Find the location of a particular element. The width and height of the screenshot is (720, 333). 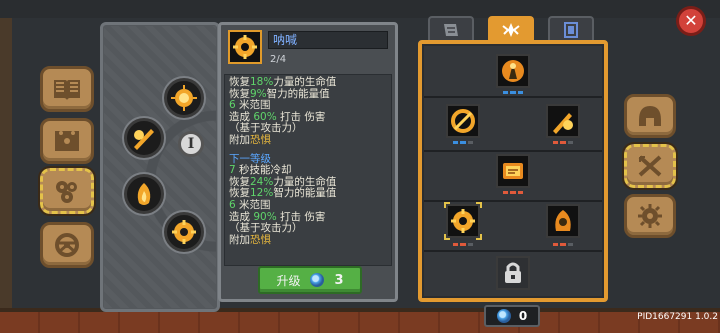

helmet-icon is located at coordinates (650, 116).